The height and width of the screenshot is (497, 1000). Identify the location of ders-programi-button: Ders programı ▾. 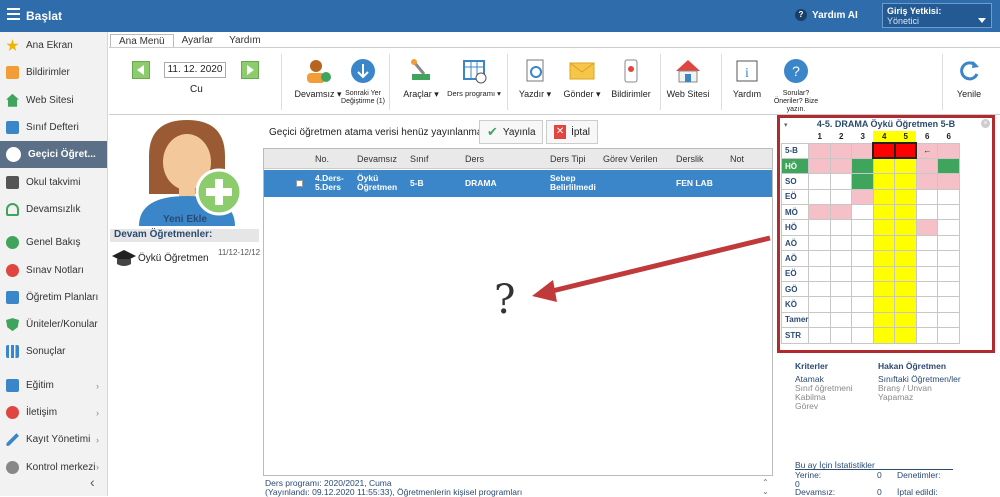
(474, 78).